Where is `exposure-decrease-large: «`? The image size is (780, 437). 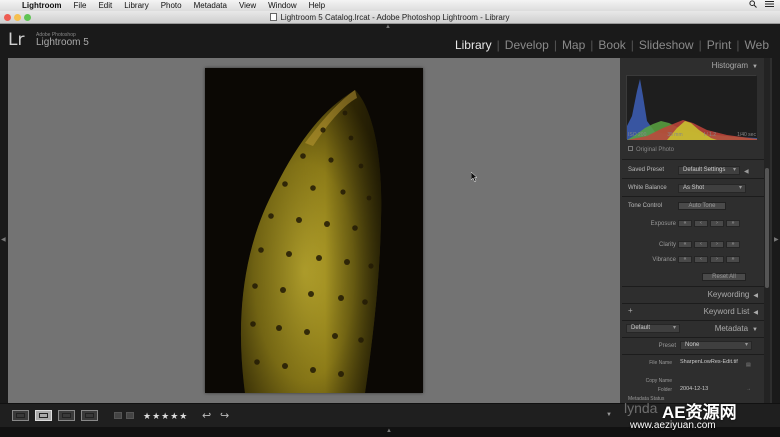 exposure-decrease-large: « is located at coordinates (685, 223).